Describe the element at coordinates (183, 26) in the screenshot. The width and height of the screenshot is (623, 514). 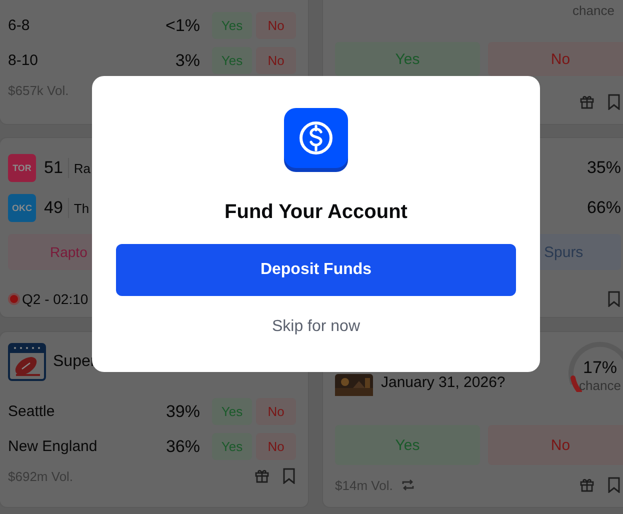
I see `outcome-chance: <1%` at that location.